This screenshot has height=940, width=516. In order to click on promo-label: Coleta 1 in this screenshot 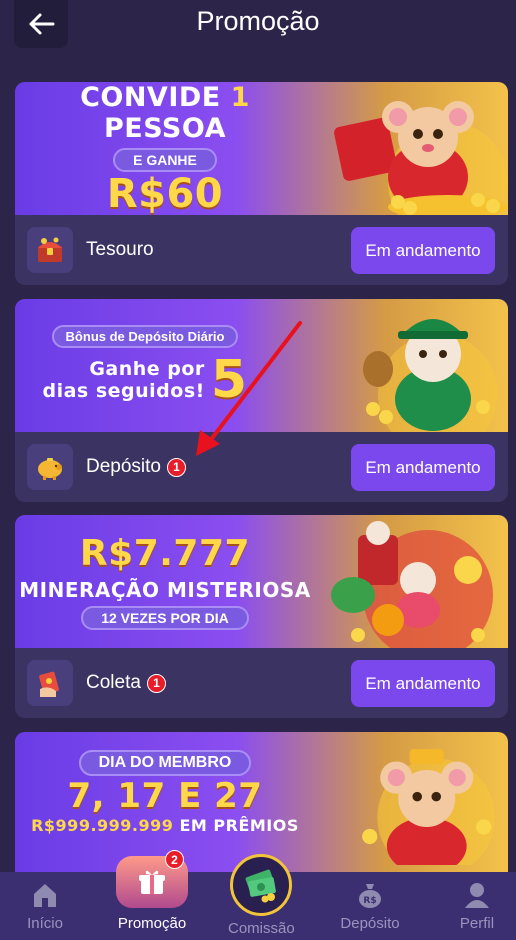, I will do `click(126, 683)`.